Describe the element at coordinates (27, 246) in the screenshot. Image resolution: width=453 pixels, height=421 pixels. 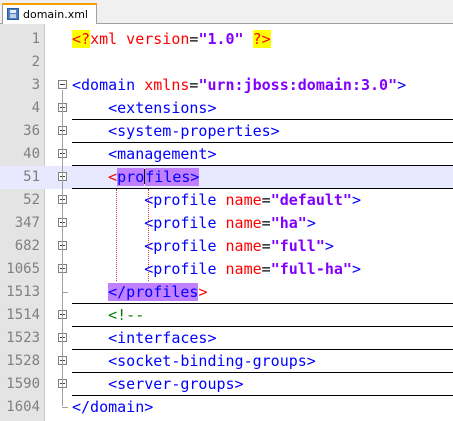
I see `line-number: 682` at that location.